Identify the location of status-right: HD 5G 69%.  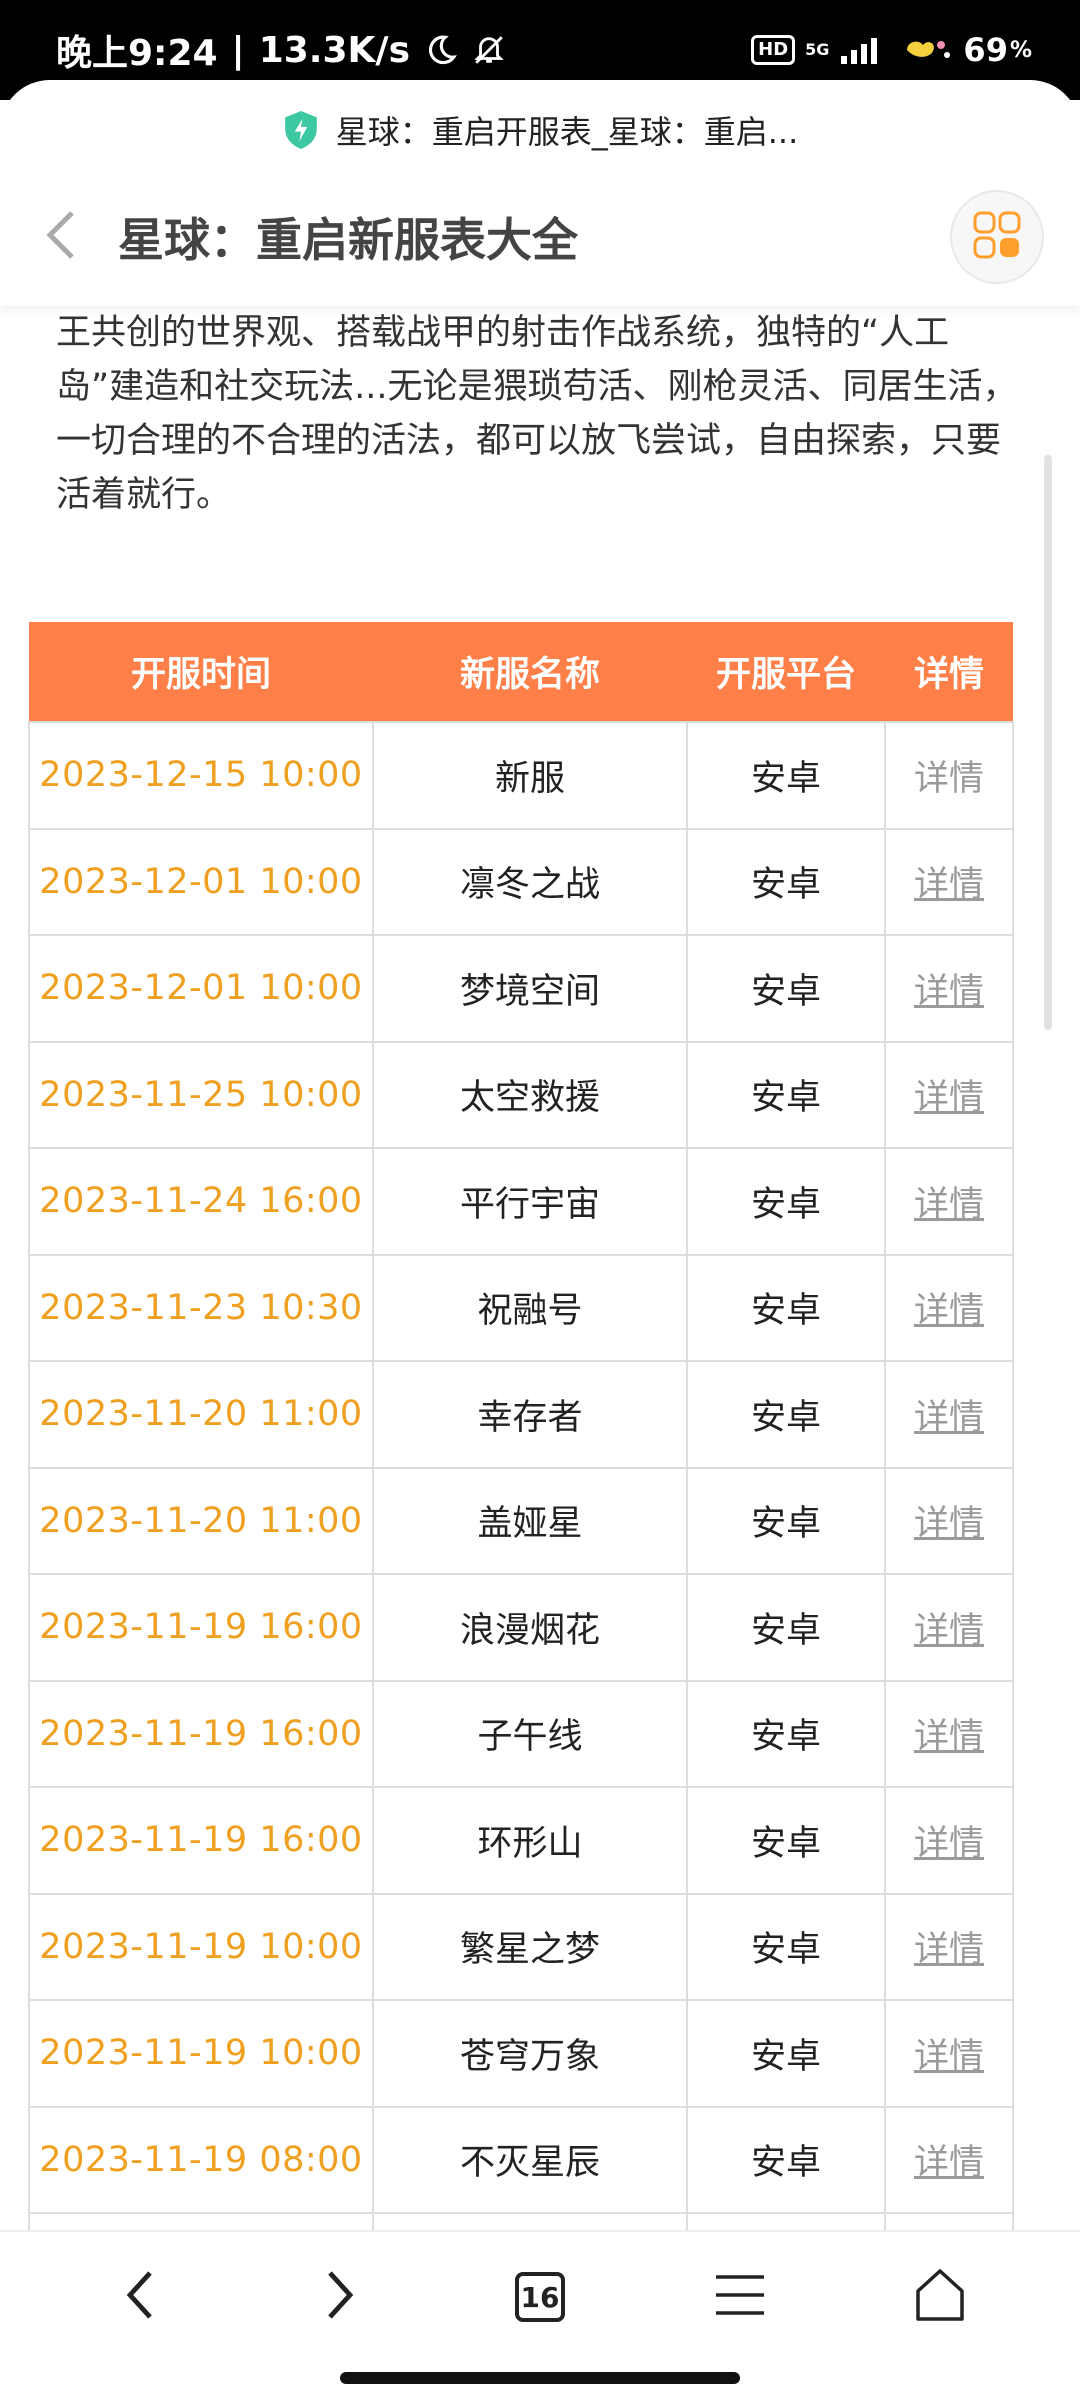
(891, 50).